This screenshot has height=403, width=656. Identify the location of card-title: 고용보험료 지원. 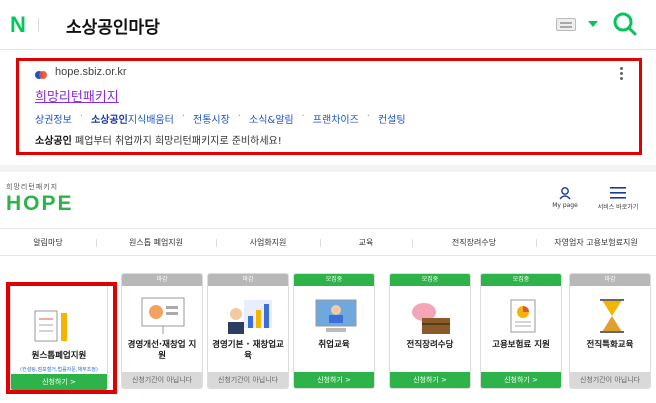
(521, 345).